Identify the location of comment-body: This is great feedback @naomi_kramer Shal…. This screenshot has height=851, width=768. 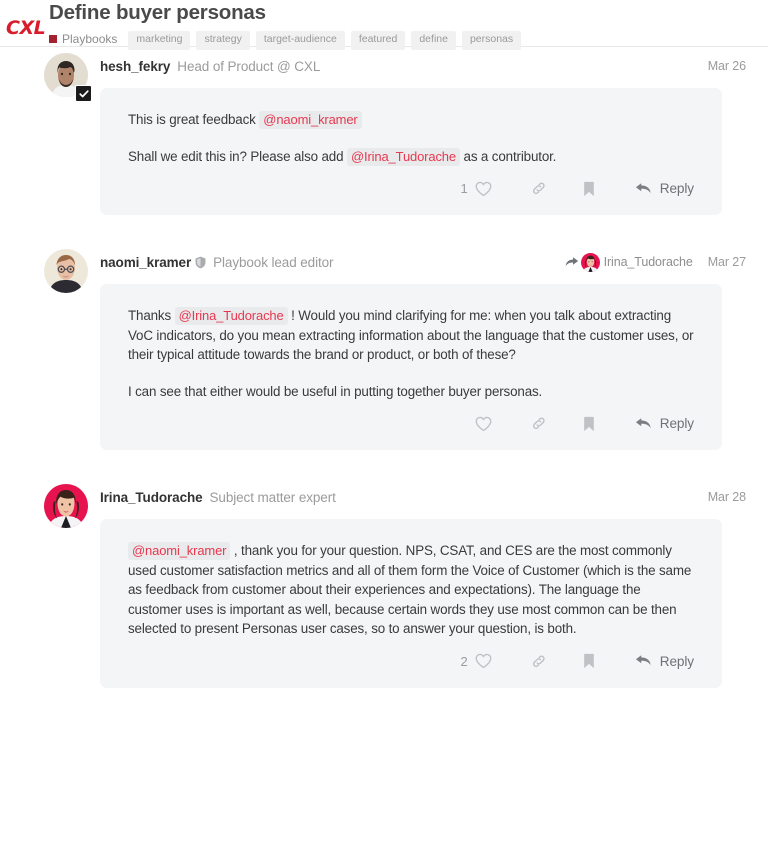
(411, 138).